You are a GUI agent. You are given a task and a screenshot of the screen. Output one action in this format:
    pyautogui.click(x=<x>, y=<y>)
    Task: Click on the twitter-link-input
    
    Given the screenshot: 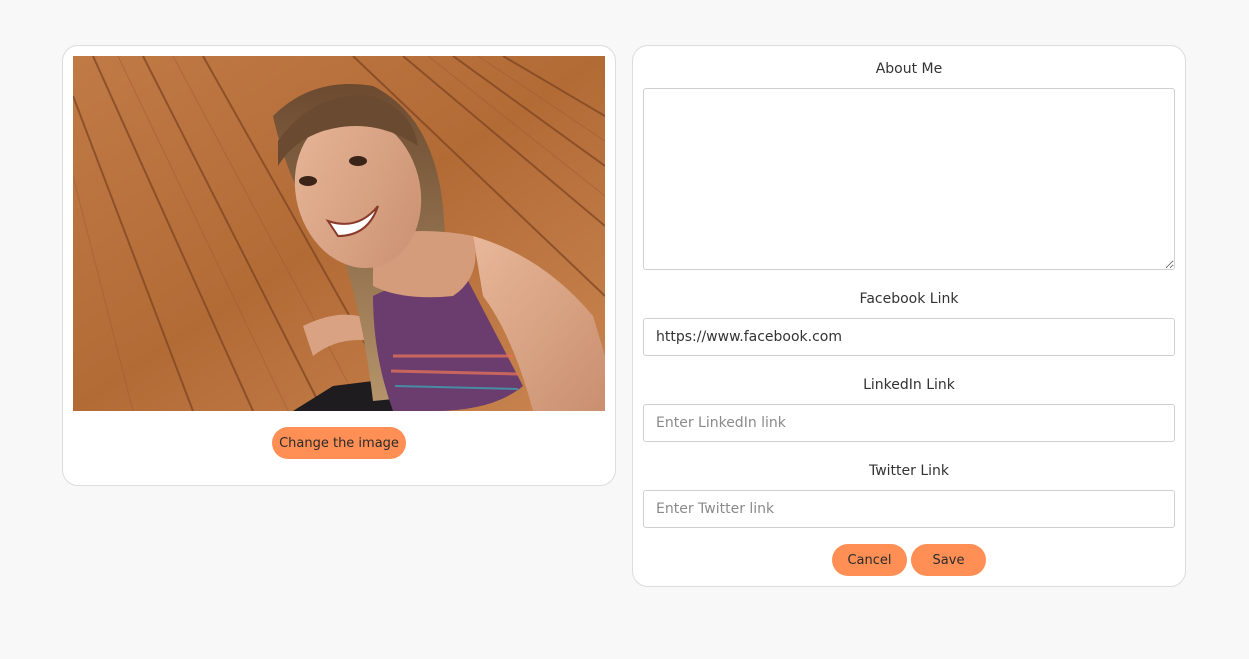 What is the action you would take?
    pyautogui.click(x=909, y=509)
    